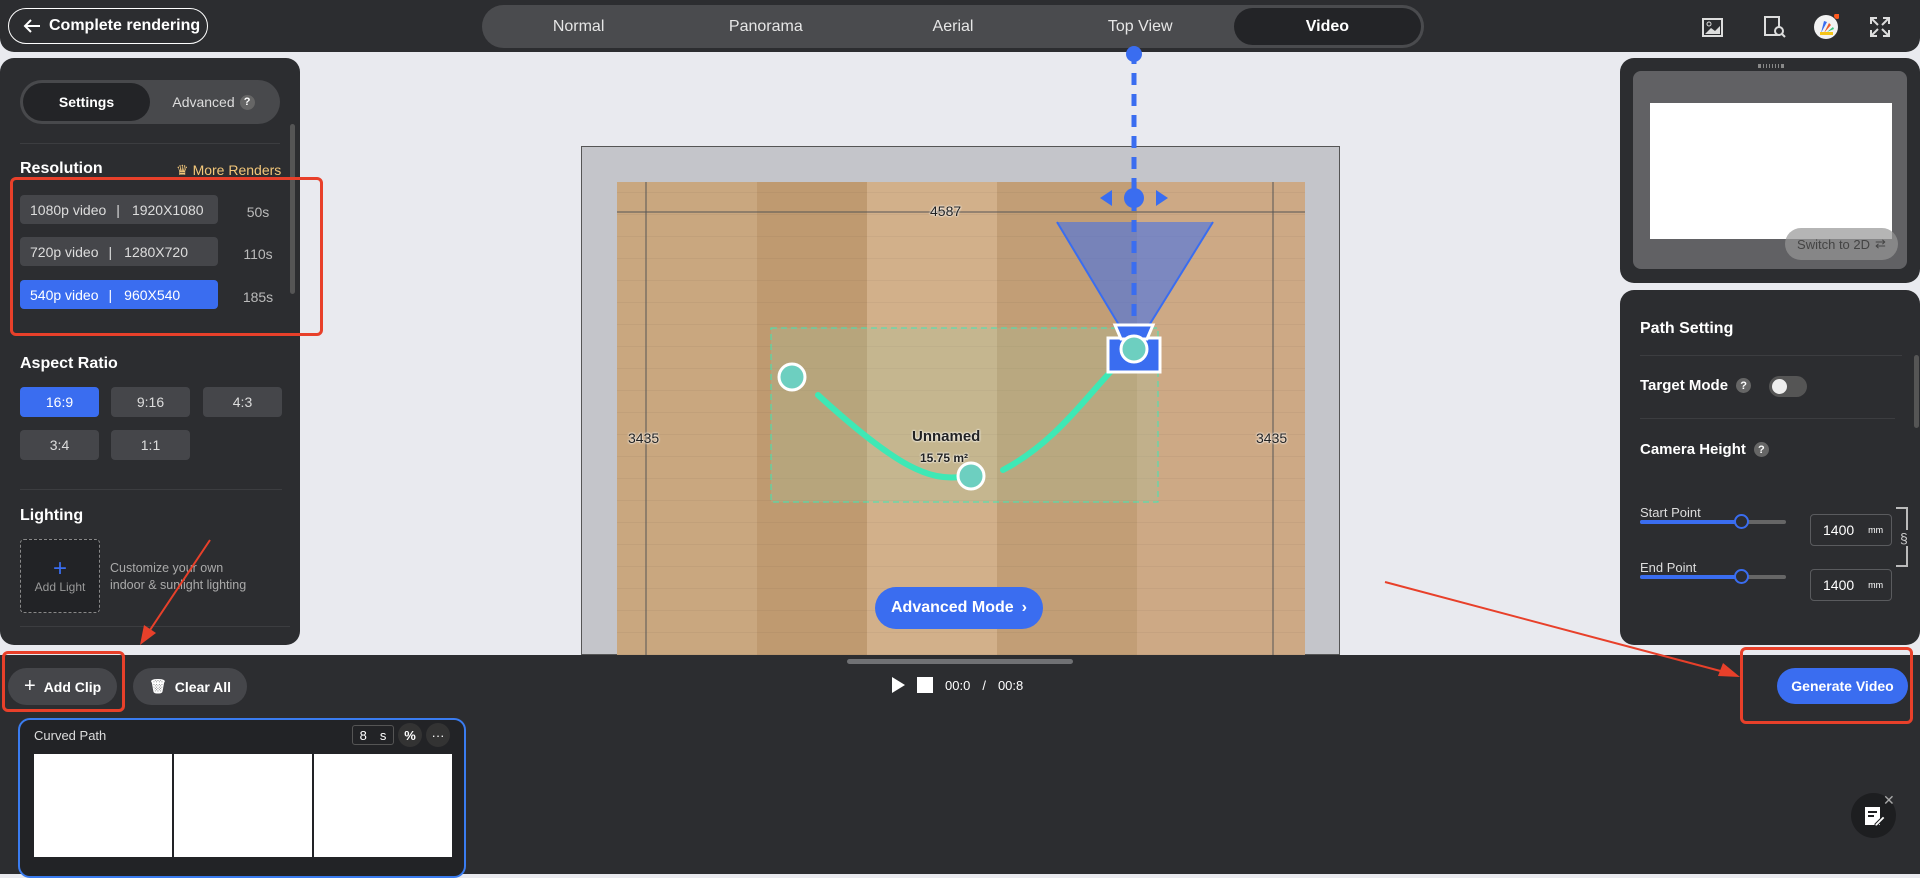  What do you see at coordinates (150, 402) in the screenshot?
I see `aspect-9-16: 9:16` at bounding box center [150, 402].